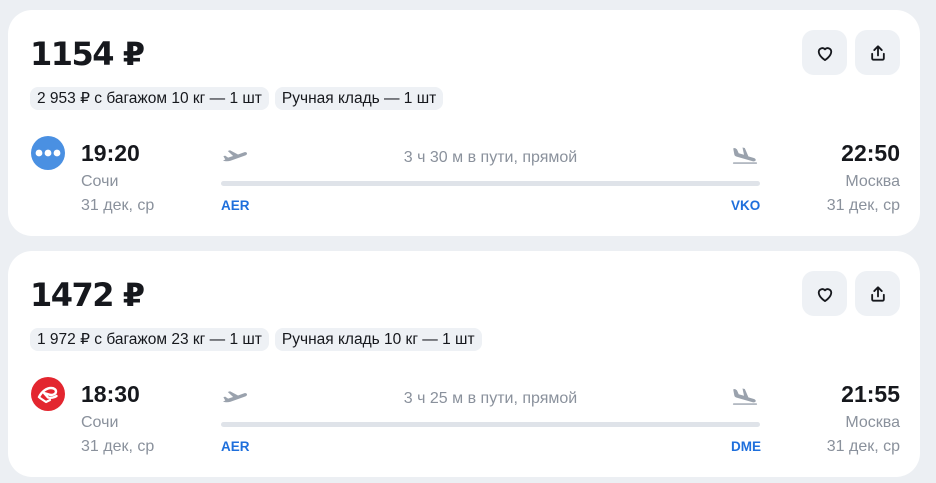 Image resolution: width=936 pixels, height=483 pixels. What do you see at coordinates (870, 153) in the screenshot?
I see `arrival-time: 22:50` at bounding box center [870, 153].